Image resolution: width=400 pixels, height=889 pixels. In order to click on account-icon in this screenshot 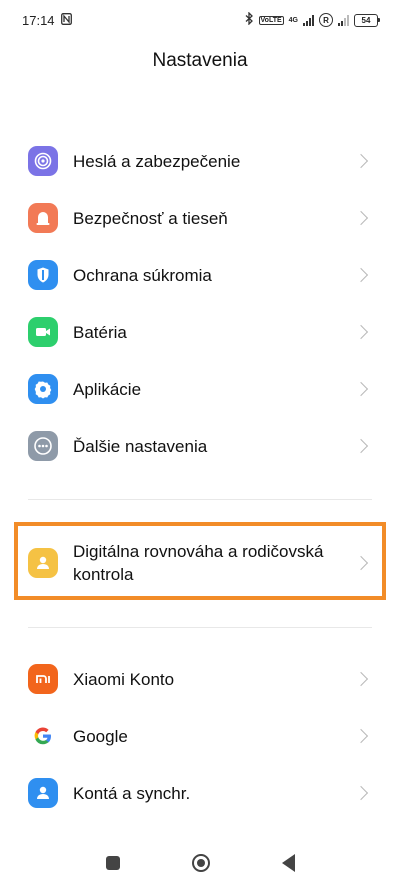, I will do `click(43, 793)`.